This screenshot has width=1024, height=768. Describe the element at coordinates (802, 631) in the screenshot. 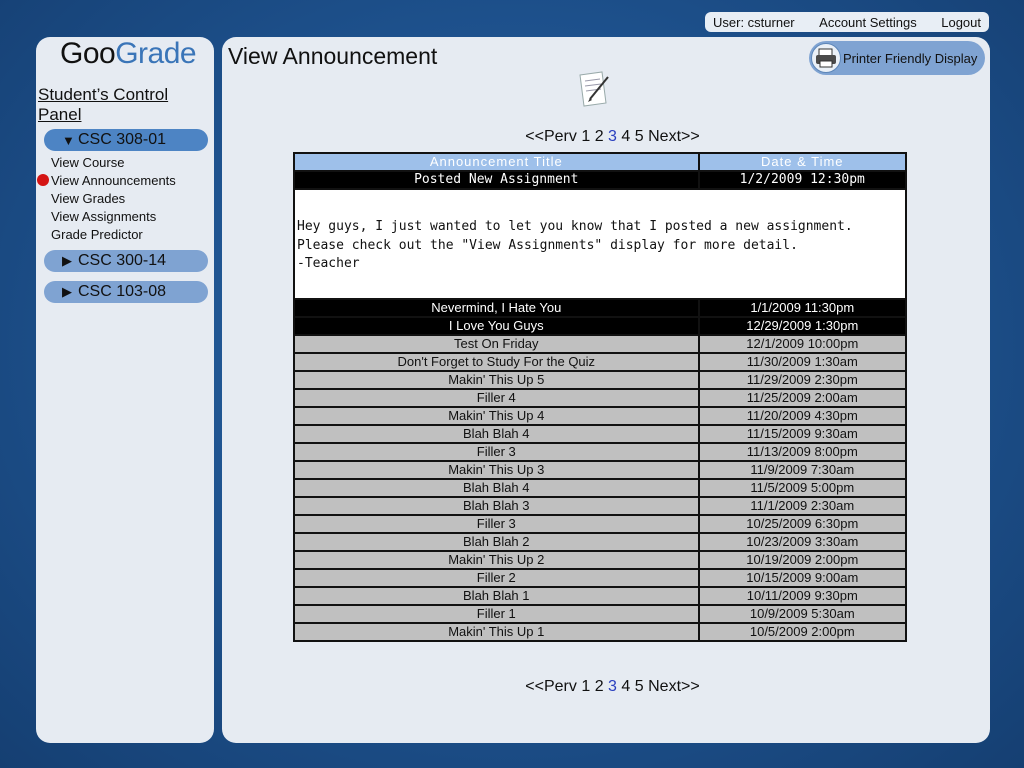

I see `row-date: 10/5/2009 2:00pm` at that location.